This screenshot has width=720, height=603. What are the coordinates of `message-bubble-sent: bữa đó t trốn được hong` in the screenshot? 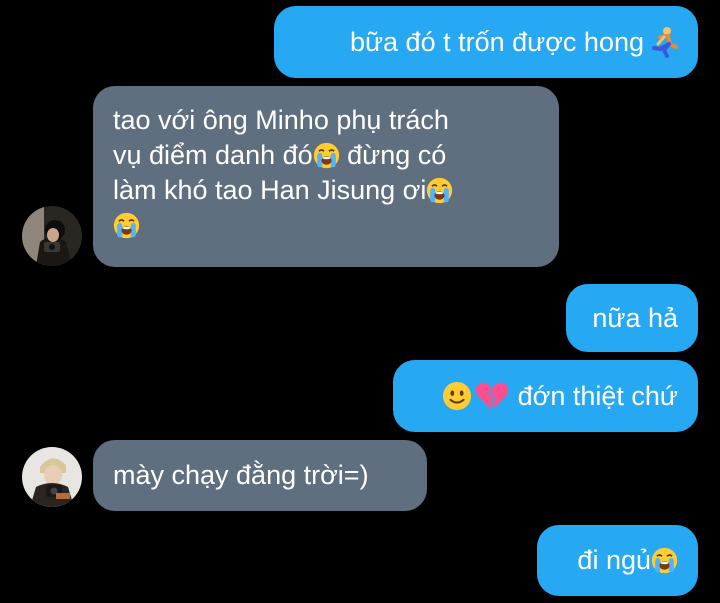 It's located at (486, 42).